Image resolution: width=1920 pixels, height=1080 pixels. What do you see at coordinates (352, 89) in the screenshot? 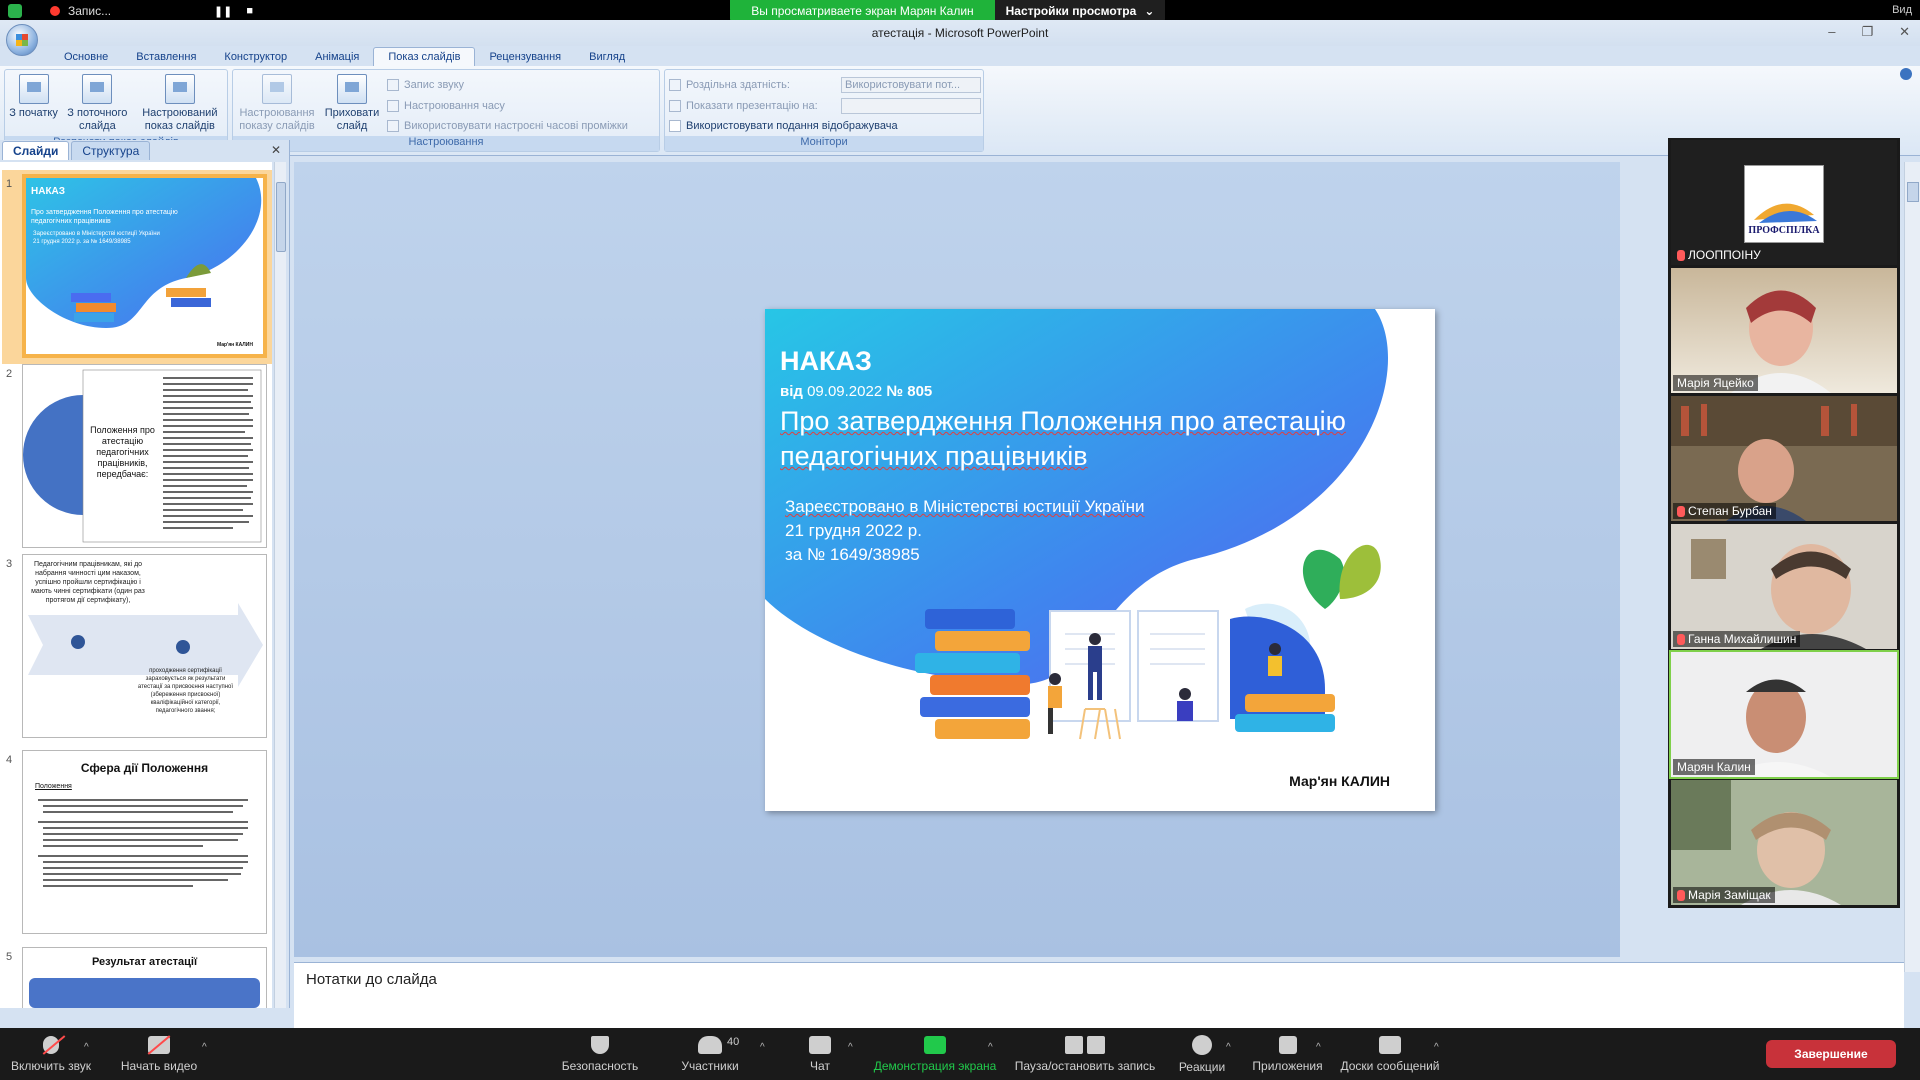
I see `hide-slide-icon` at bounding box center [352, 89].